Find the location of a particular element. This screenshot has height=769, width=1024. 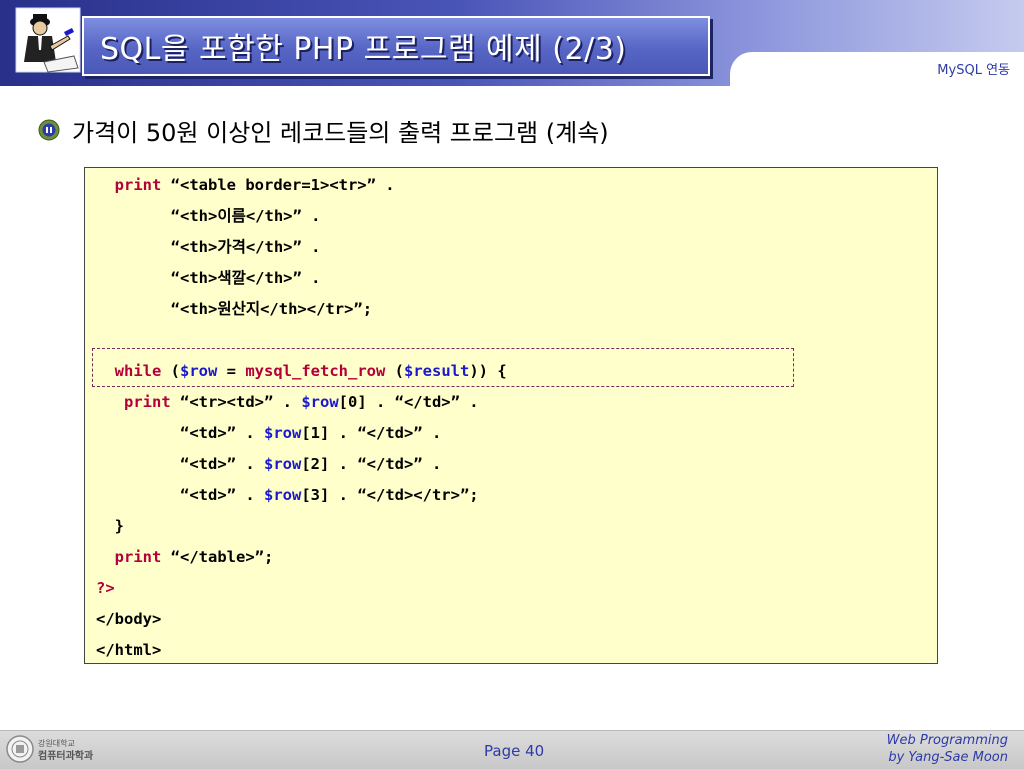

logo-text-line1: 강원대학교 is located at coordinates (56, 743).